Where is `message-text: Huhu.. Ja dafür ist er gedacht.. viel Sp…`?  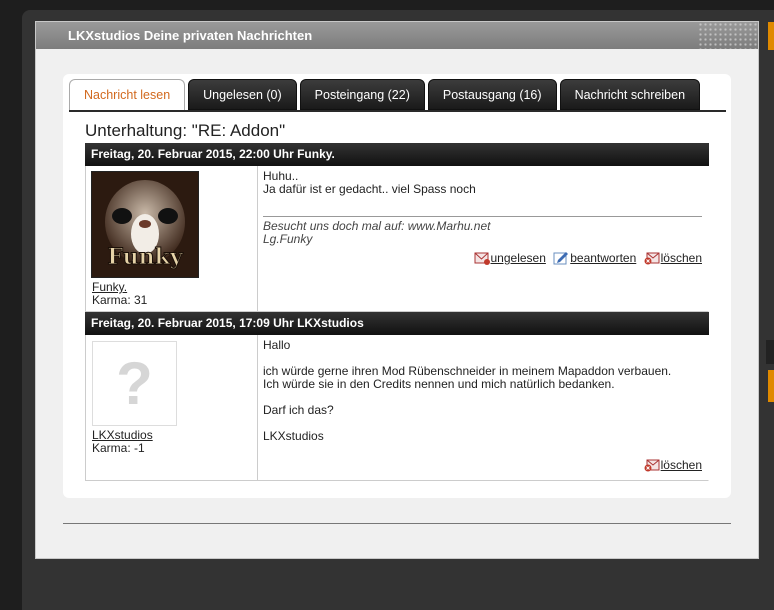 message-text: Huhu.. Ja dafür ist er gedacht.. viel Sp… is located at coordinates (482, 208).